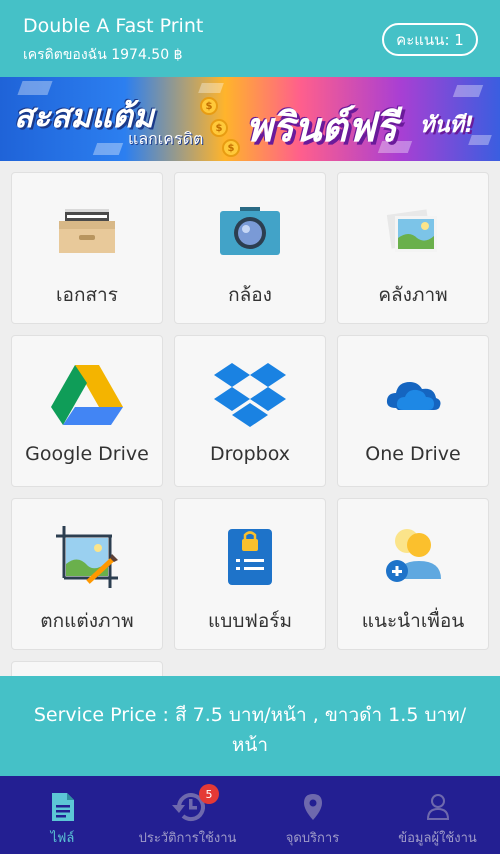 This screenshot has width=500, height=854. I want to click on score-button: คะแนน: 1, so click(430, 39).